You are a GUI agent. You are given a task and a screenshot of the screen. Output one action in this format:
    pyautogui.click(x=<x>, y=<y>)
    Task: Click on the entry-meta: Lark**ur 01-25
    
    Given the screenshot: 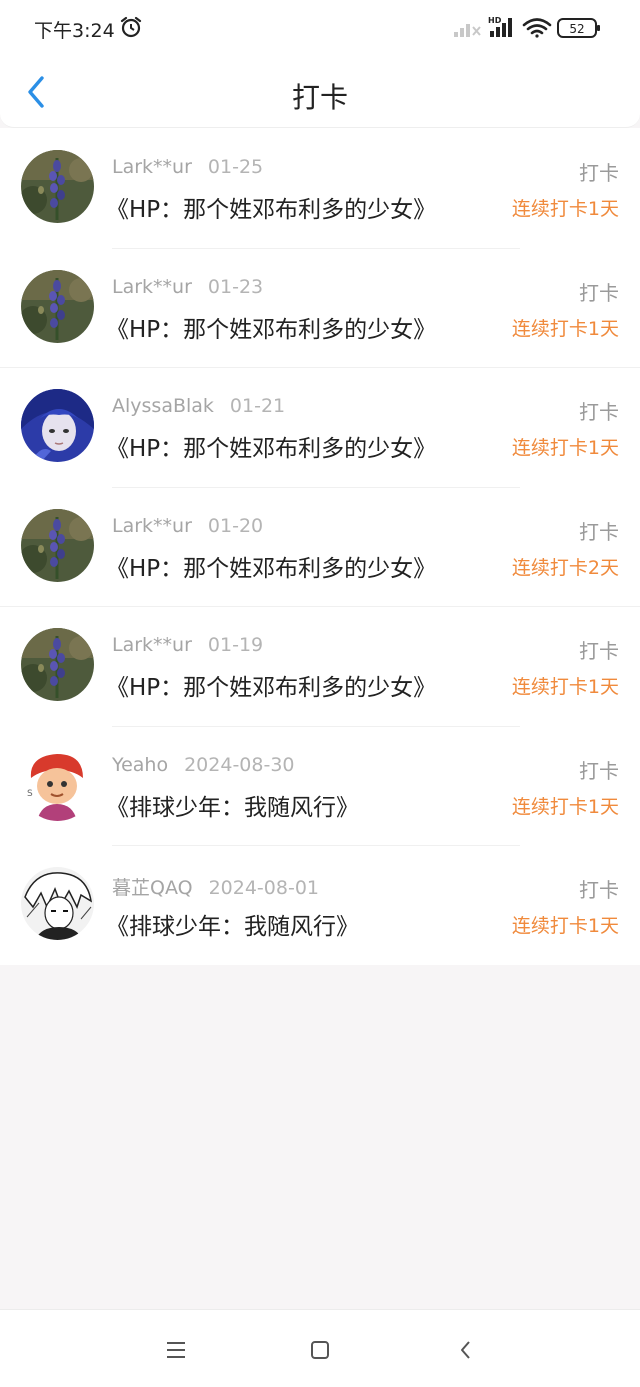 What is the action you would take?
    pyautogui.click(x=187, y=167)
    